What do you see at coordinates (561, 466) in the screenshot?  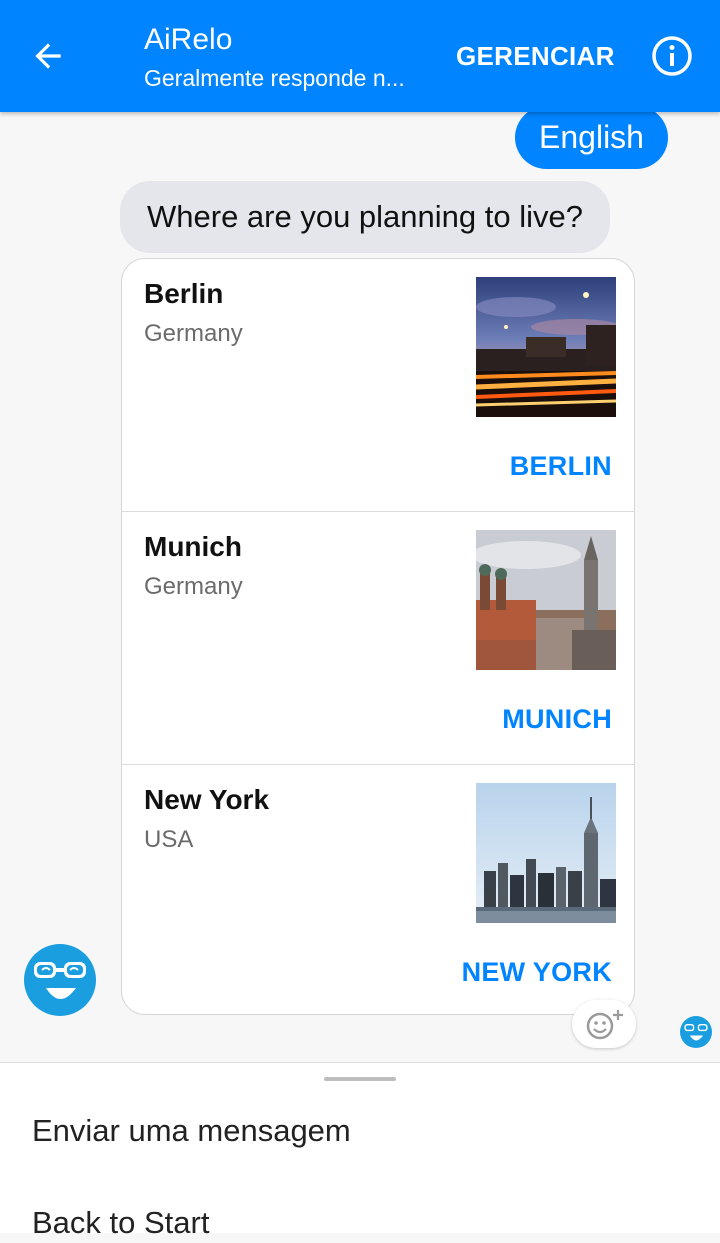 I see `berlin-button: BERLIN` at bounding box center [561, 466].